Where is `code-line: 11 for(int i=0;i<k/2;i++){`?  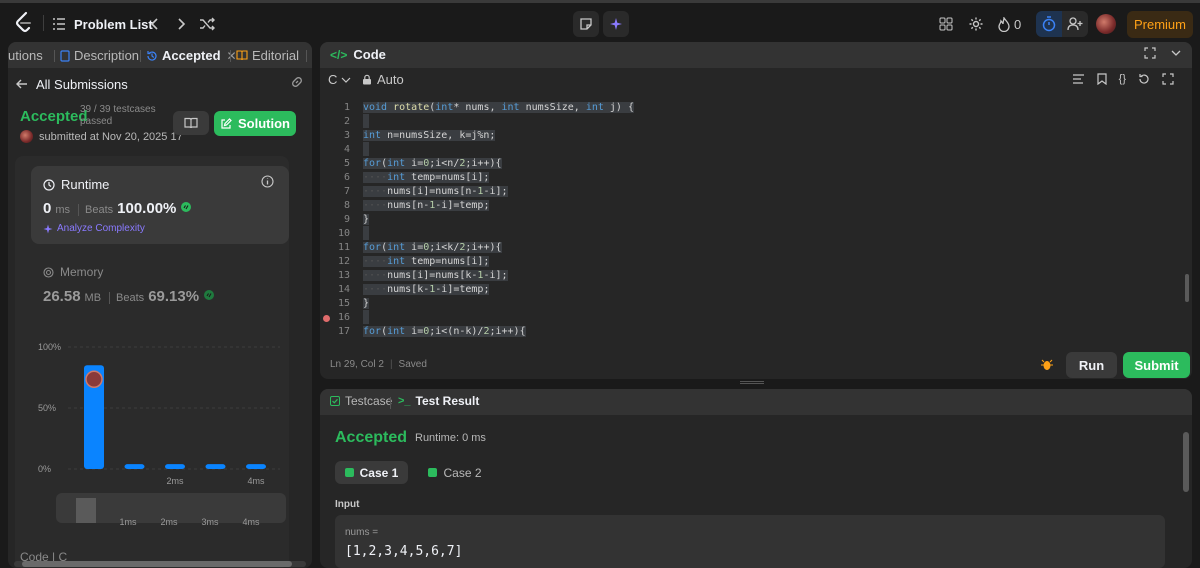 code-line: 11 for(int i=0;i<k/2;i++){ is located at coordinates (752, 247).